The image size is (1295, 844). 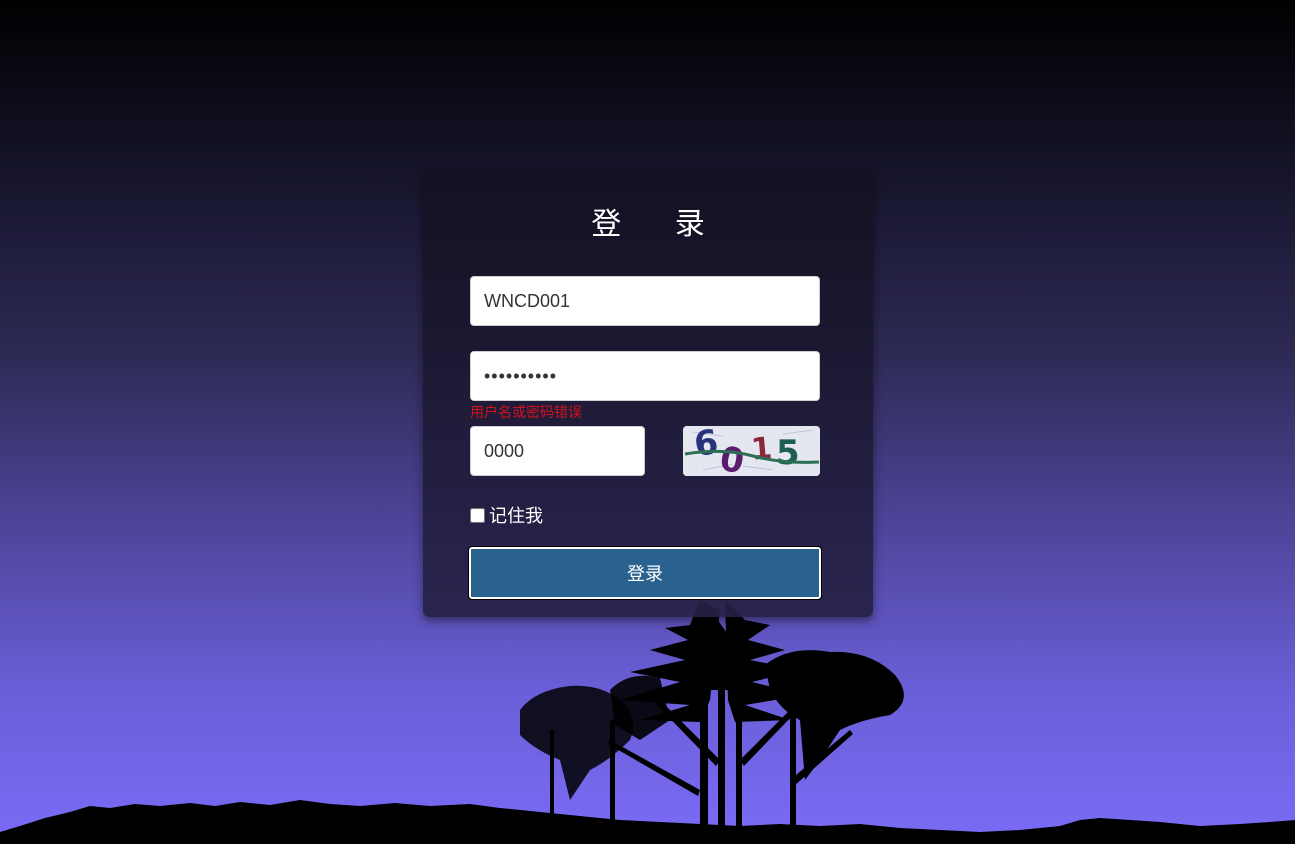 I want to click on captcha-input, so click(x=557, y=451).